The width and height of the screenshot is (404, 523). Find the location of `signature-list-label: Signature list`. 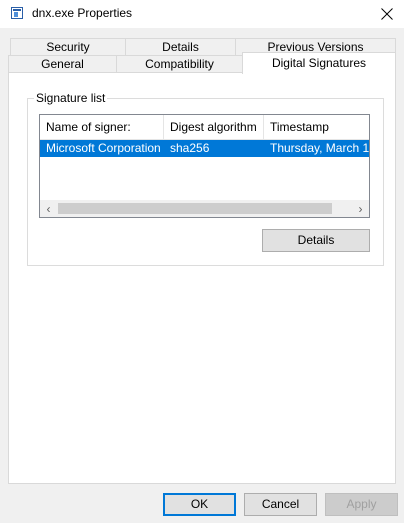

signature-list-label: Signature list is located at coordinates (71, 98).